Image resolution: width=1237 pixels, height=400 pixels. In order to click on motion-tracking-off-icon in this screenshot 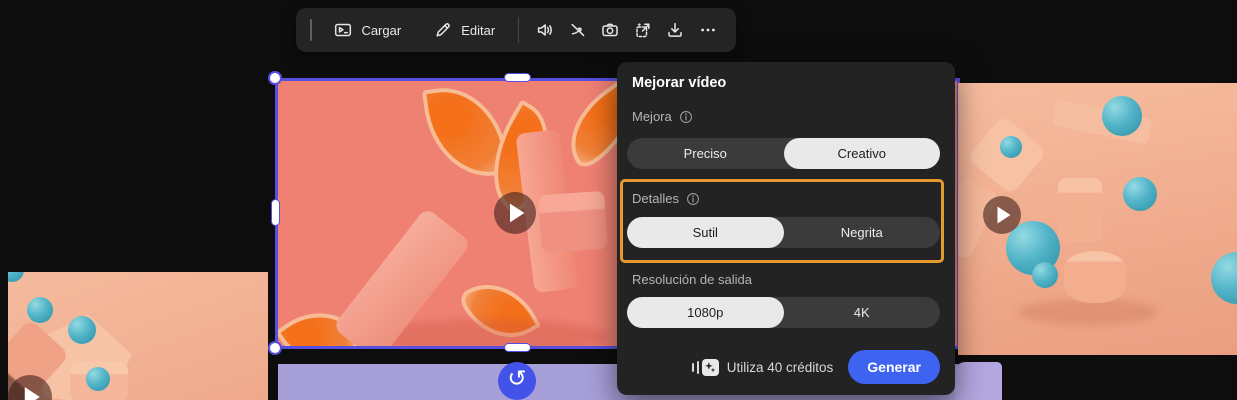, I will do `click(578, 30)`.